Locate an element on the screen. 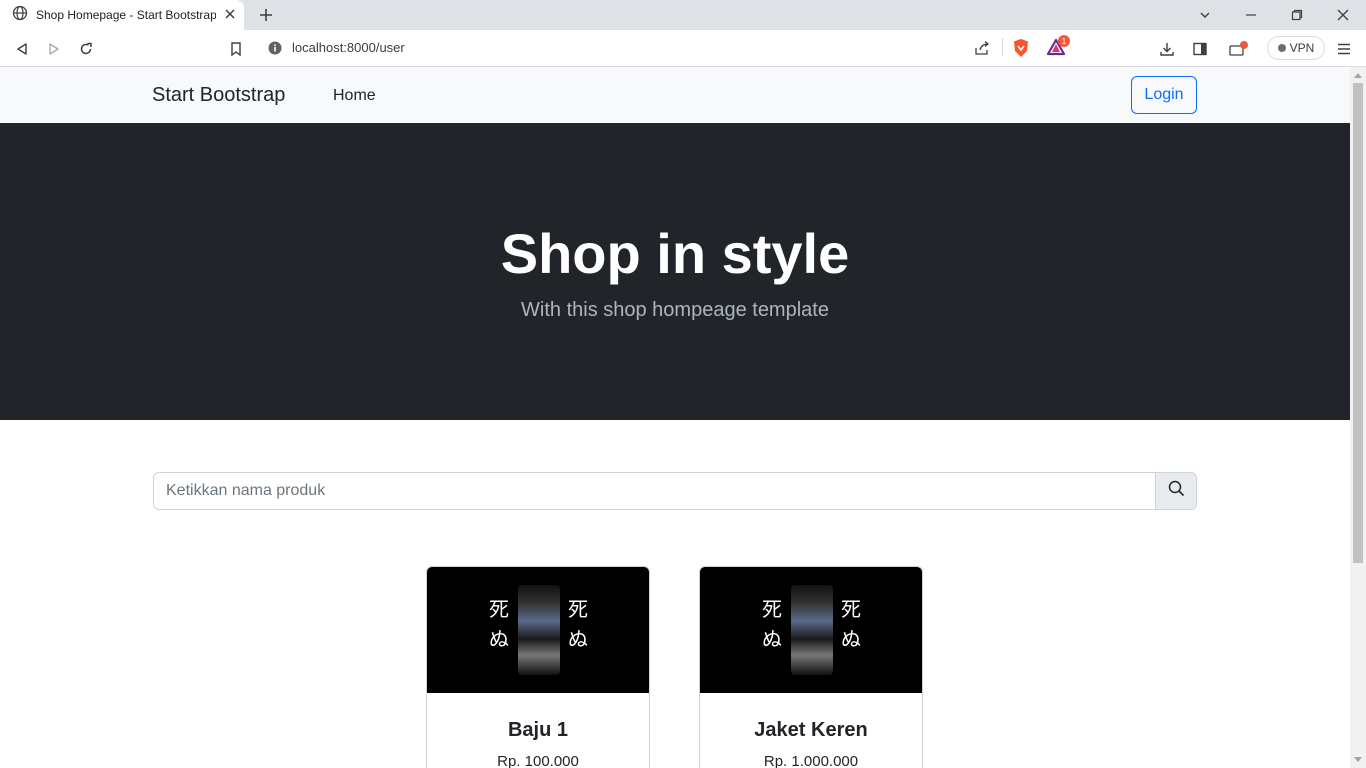 This screenshot has width=1366, height=768. product-name: Baju 1 is located at coordinates (538, 730).